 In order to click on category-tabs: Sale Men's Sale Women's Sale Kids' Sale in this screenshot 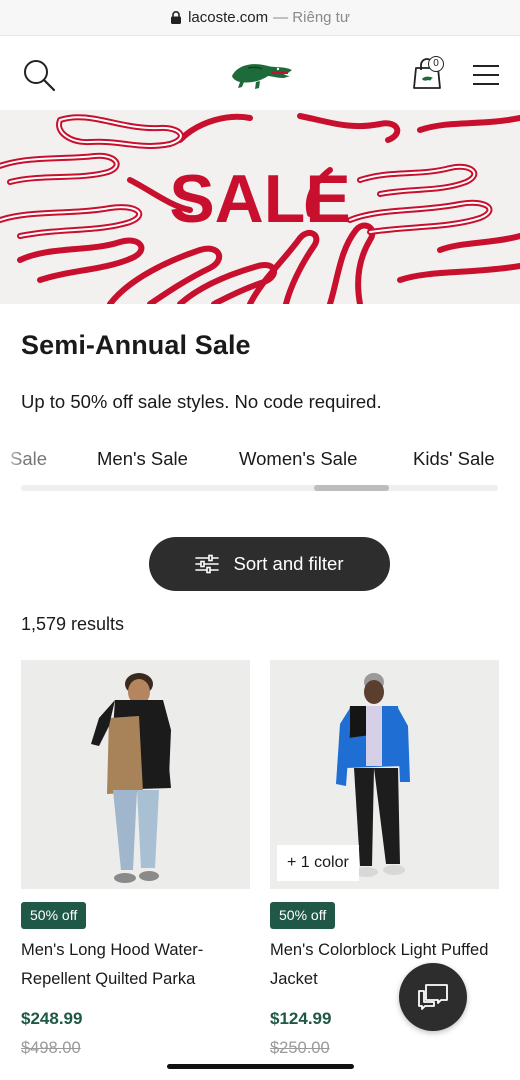, I will do `click(260, 461)`.